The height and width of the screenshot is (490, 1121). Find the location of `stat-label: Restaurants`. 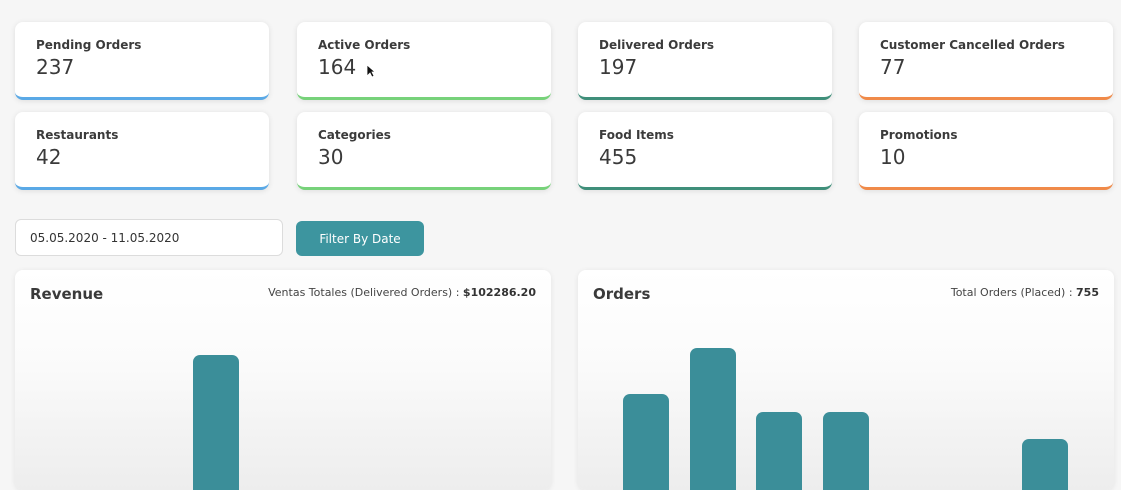

stat-label: Restaurants is located at coordinates (77, 135).